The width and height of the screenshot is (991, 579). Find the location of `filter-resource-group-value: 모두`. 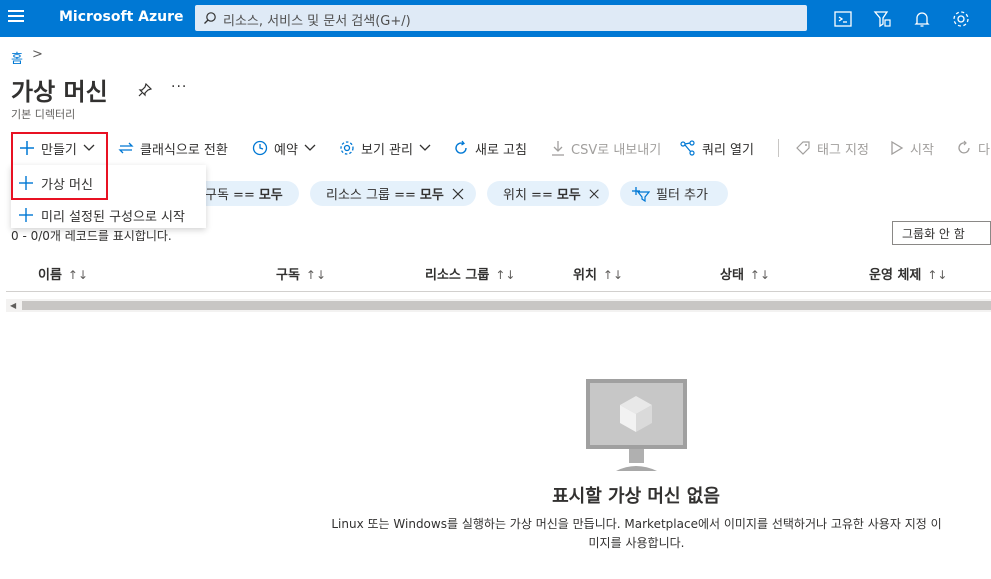

filter-resource-group-value: 모두 is located at coordinates (431, 195).